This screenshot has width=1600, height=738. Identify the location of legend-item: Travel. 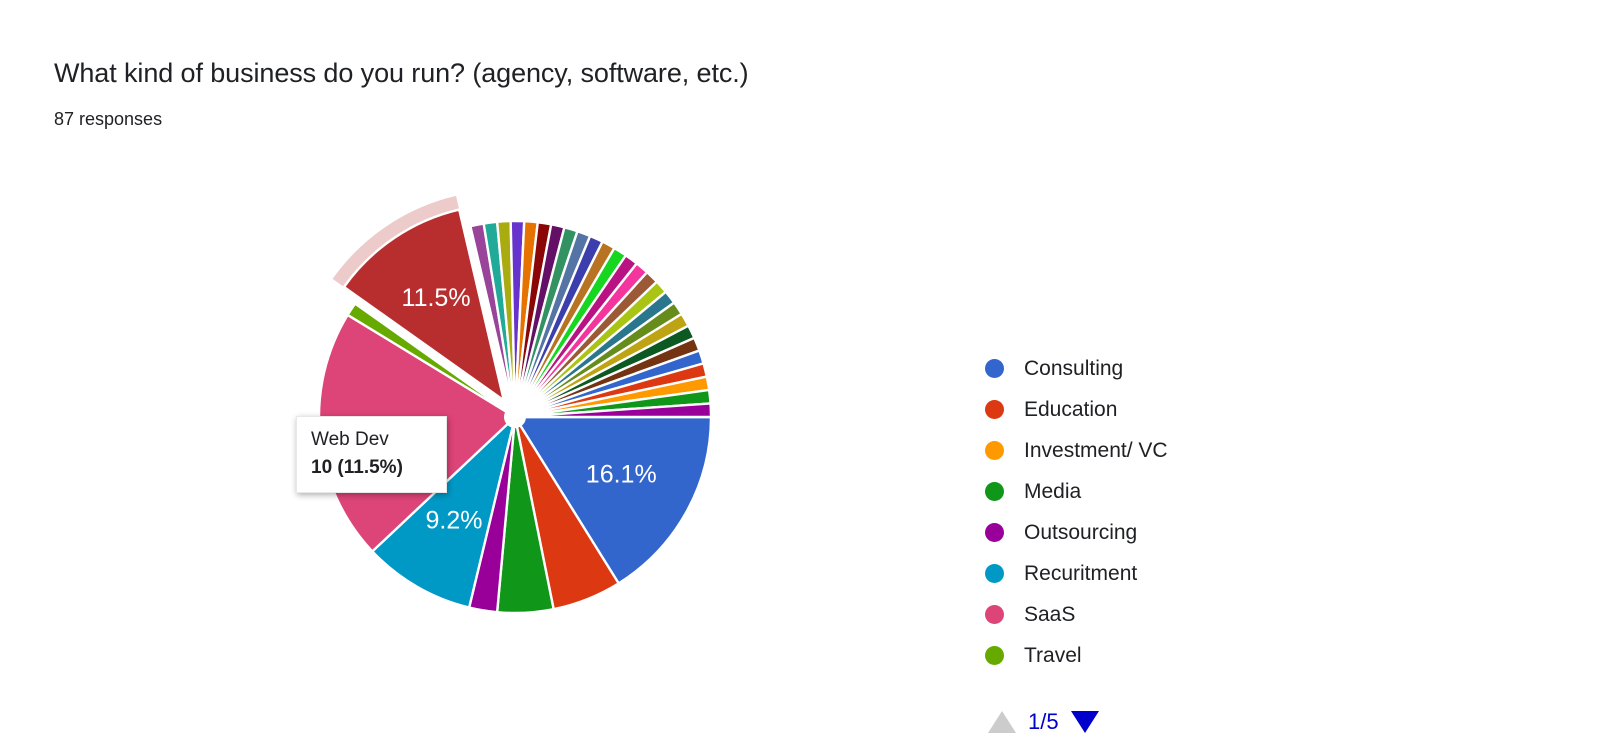
(1076, 655).